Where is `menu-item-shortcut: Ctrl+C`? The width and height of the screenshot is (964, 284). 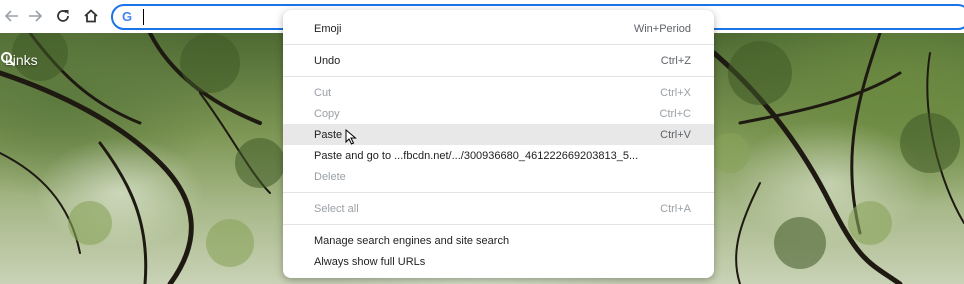
menu-item-shortcut: Ctrl+C is located at coordinates (675, 113).